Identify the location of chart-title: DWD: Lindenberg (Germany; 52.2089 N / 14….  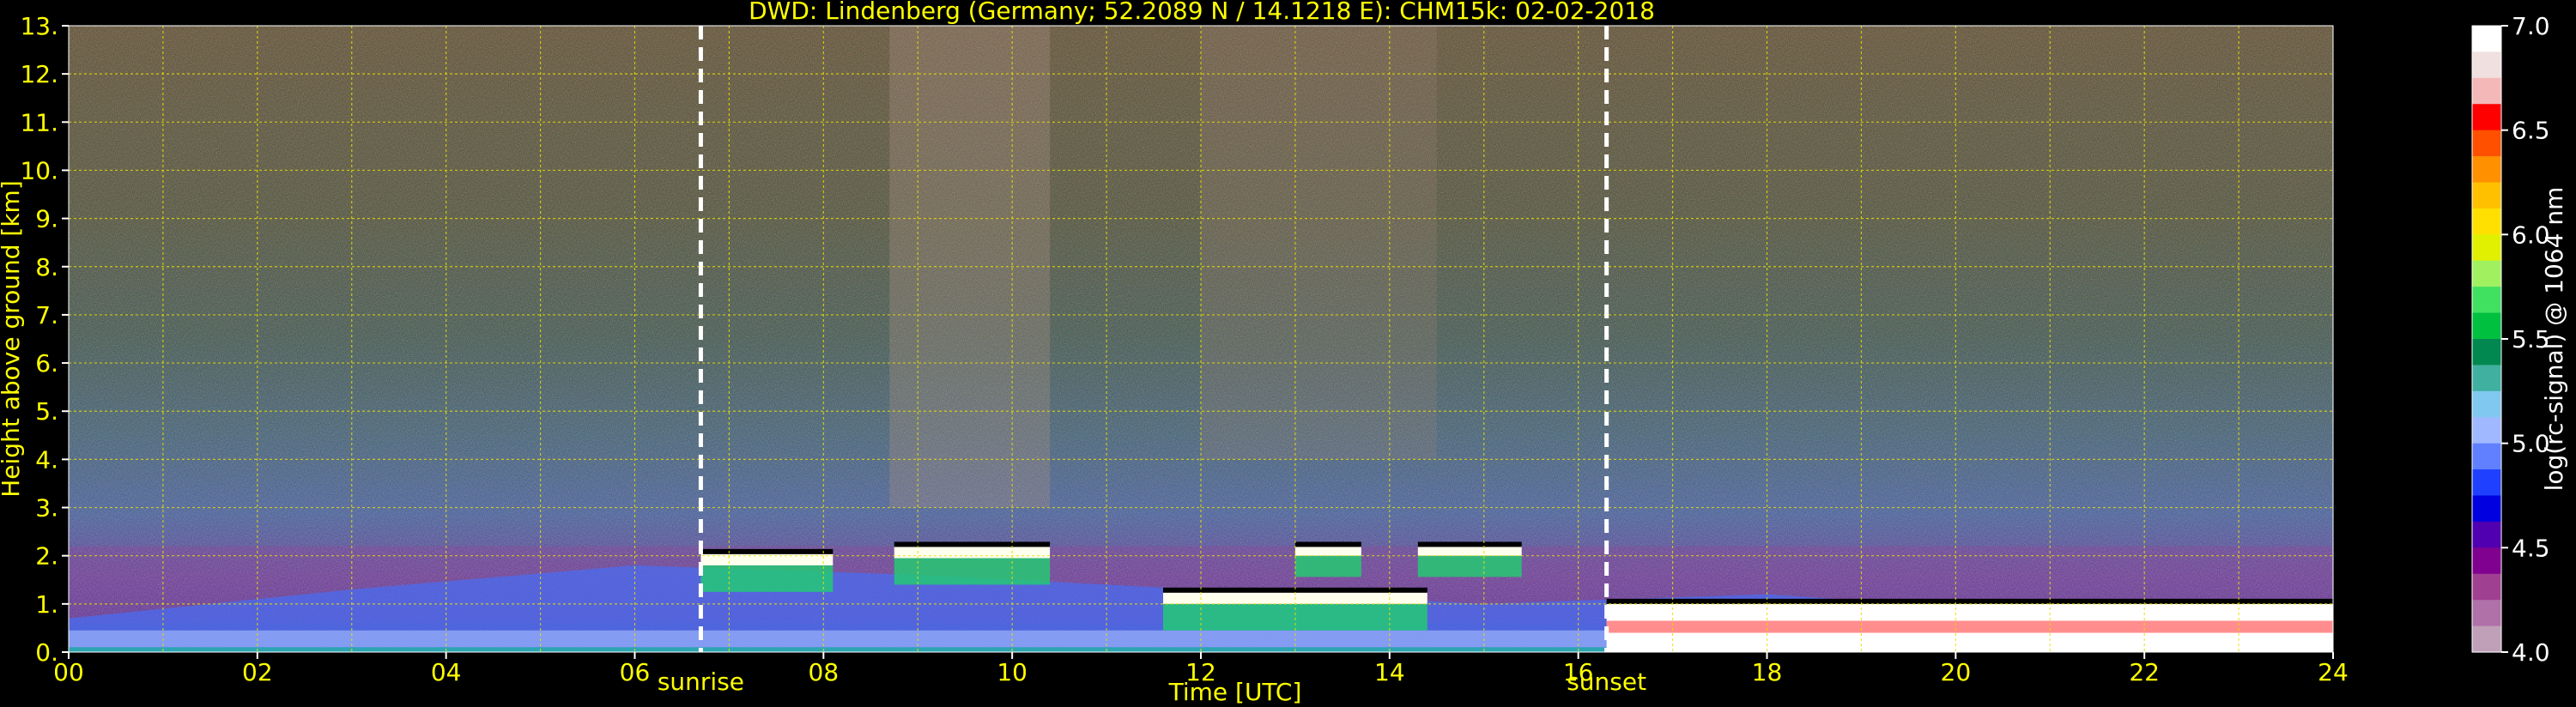
(1202, 12).